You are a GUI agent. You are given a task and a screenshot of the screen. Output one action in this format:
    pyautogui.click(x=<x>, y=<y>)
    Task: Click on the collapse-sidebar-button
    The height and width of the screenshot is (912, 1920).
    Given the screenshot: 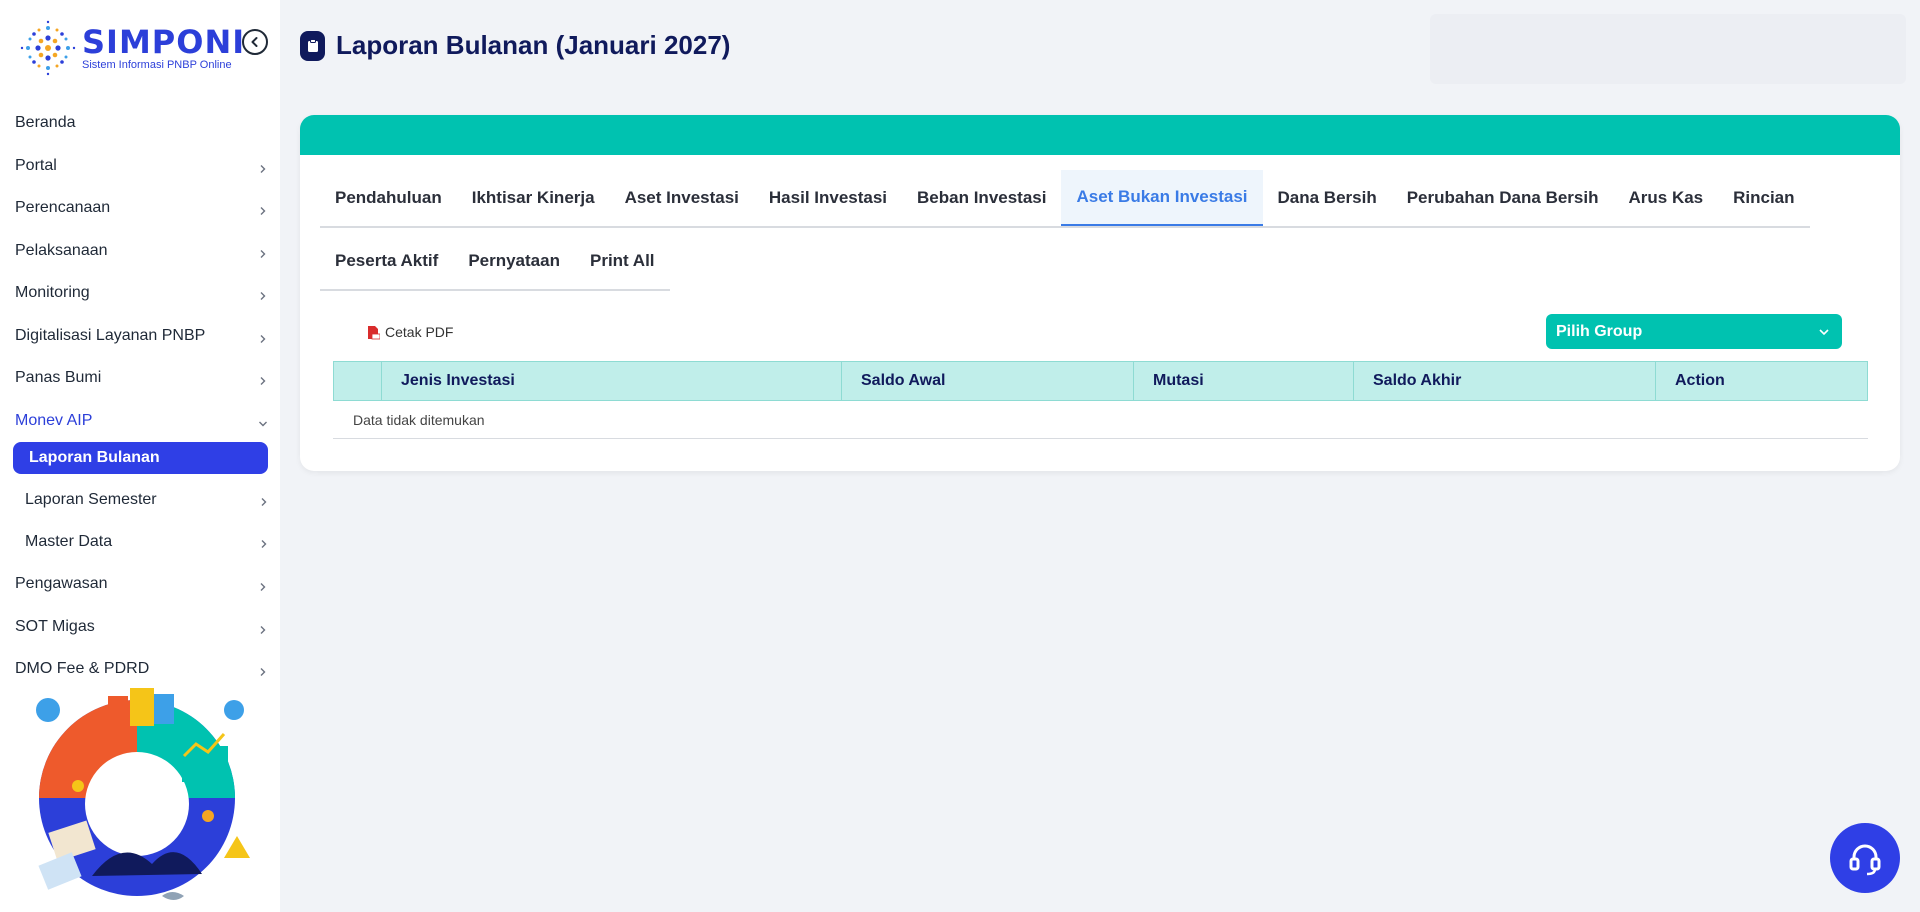 What is the action you would take?
    pyautogui.click(x=255, y=42)
    